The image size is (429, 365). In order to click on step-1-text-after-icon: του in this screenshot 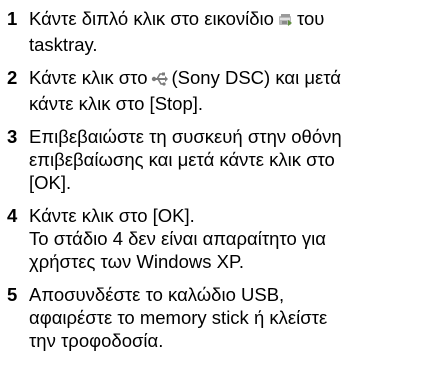, I will do `click(310, 18)`.